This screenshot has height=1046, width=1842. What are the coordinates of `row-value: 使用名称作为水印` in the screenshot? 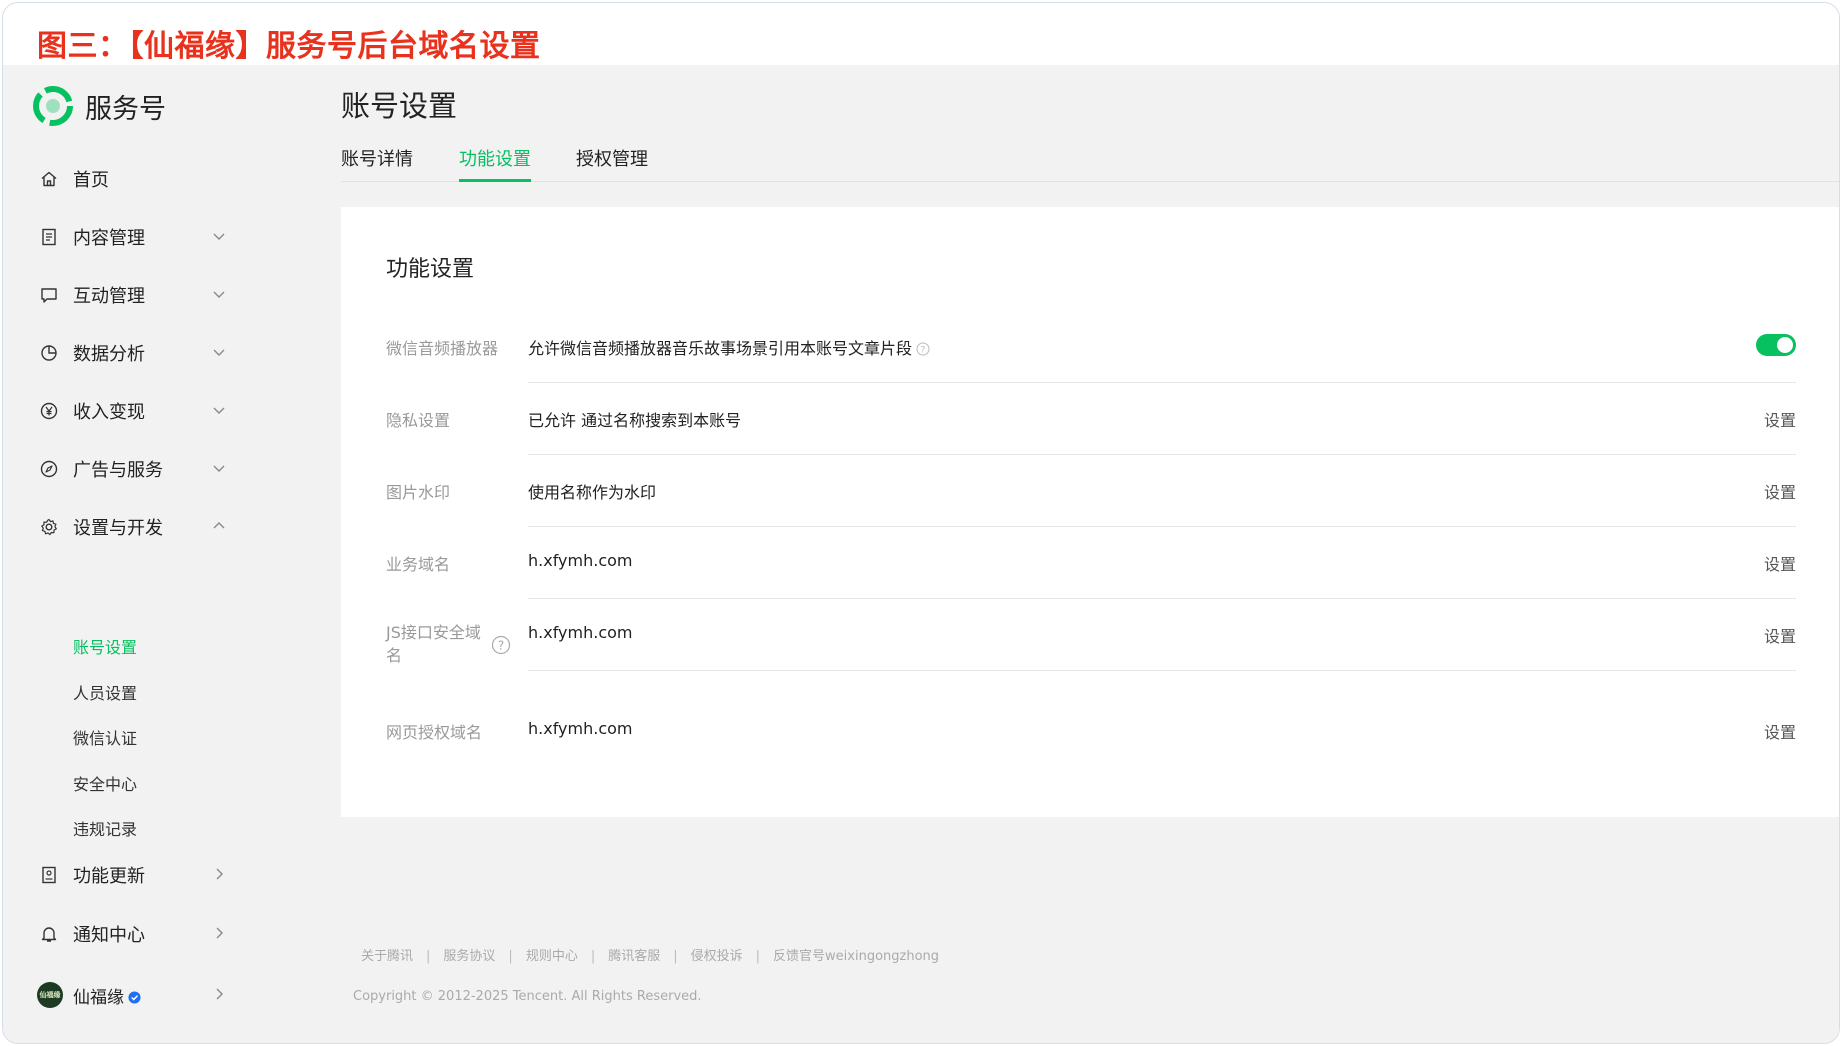 It's located at (592, 492).